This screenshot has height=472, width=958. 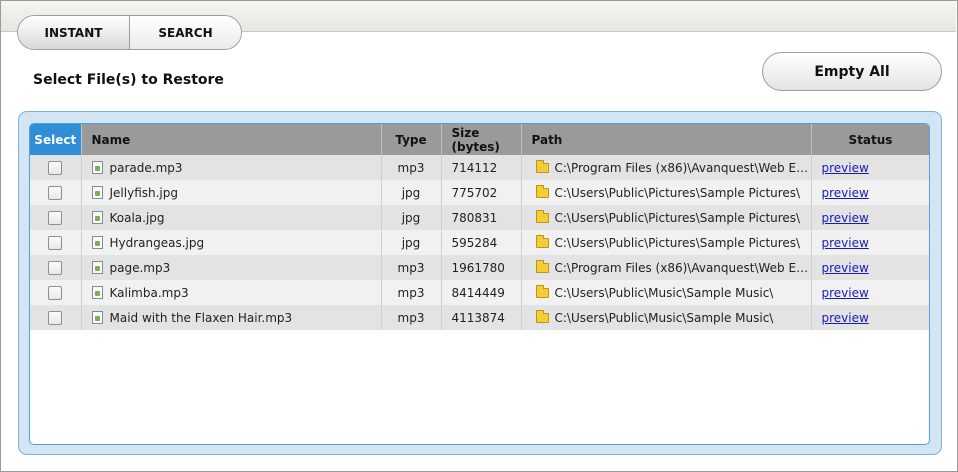 What do you see at coordinates (146, 167) in the screenshot?
I see `file-name: parade.mp3` at bounding box center [146, 167].